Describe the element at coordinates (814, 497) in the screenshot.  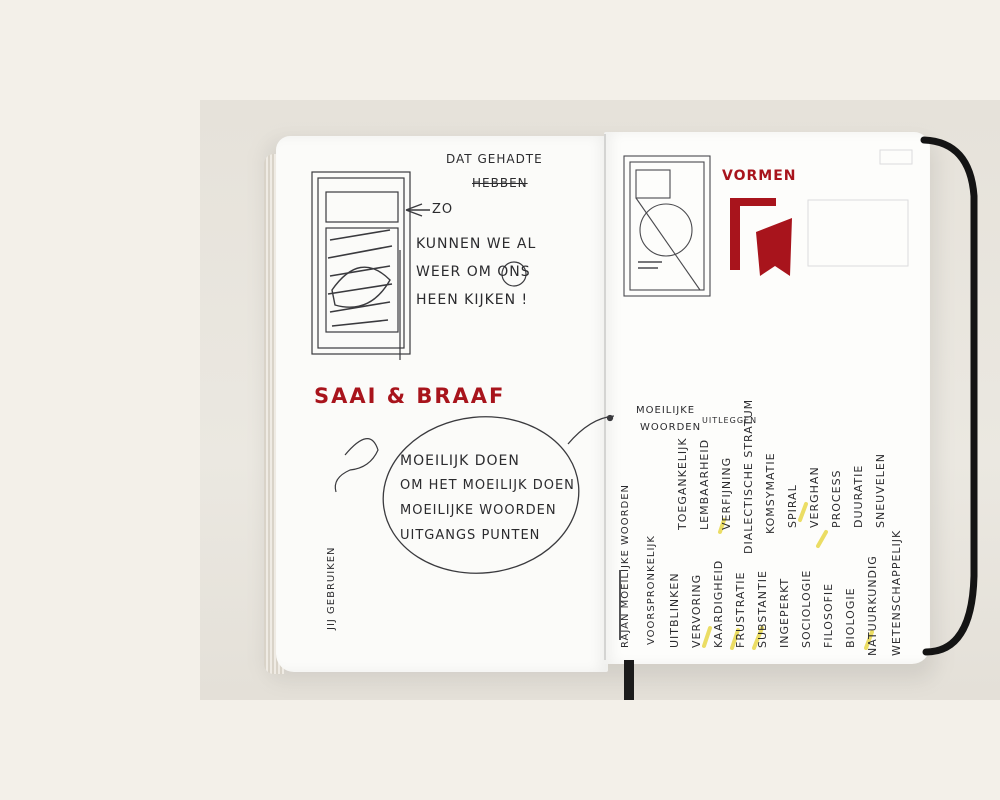
I see `word-list-item: VERGHAN` at that location.